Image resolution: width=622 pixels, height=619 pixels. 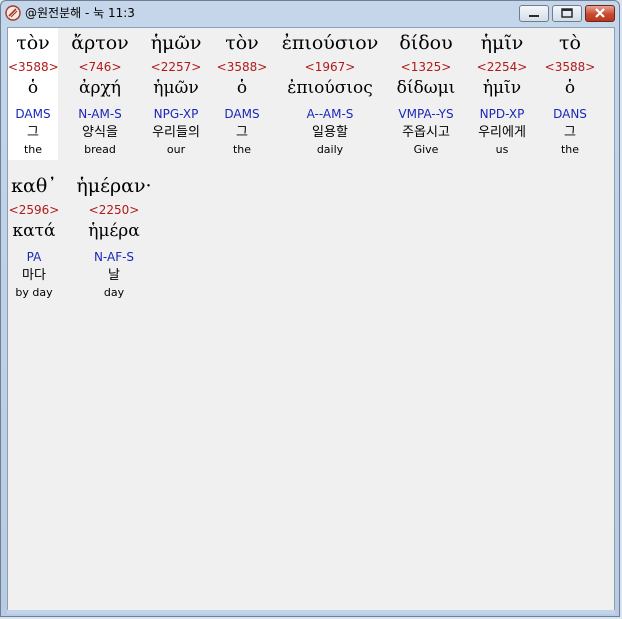 What do you see at coordinates (502, 67) in the screenshot?
I see `strong-number: <2254>` at bounding box center [502, 67].